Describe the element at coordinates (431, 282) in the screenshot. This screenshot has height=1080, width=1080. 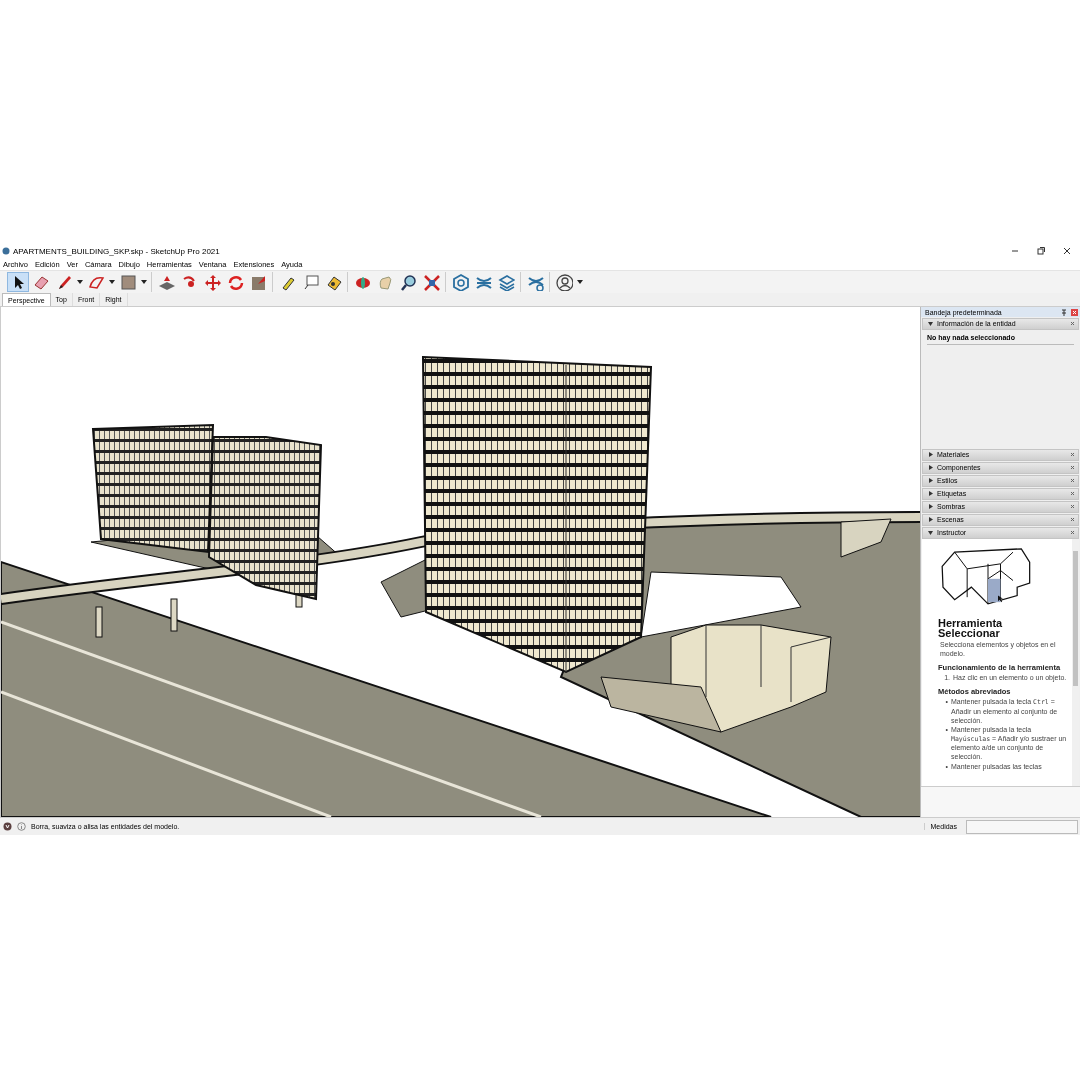
I see `zoom-extents-icon` at that location.